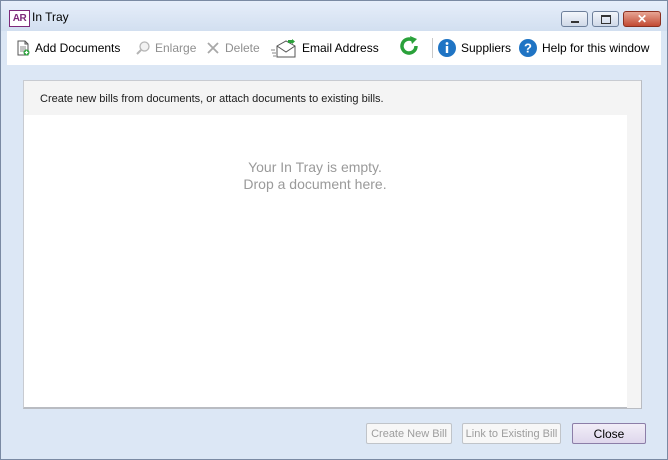 The image size is (668, 460). I want to click on help-label: Help for this window, so click(596, 48).